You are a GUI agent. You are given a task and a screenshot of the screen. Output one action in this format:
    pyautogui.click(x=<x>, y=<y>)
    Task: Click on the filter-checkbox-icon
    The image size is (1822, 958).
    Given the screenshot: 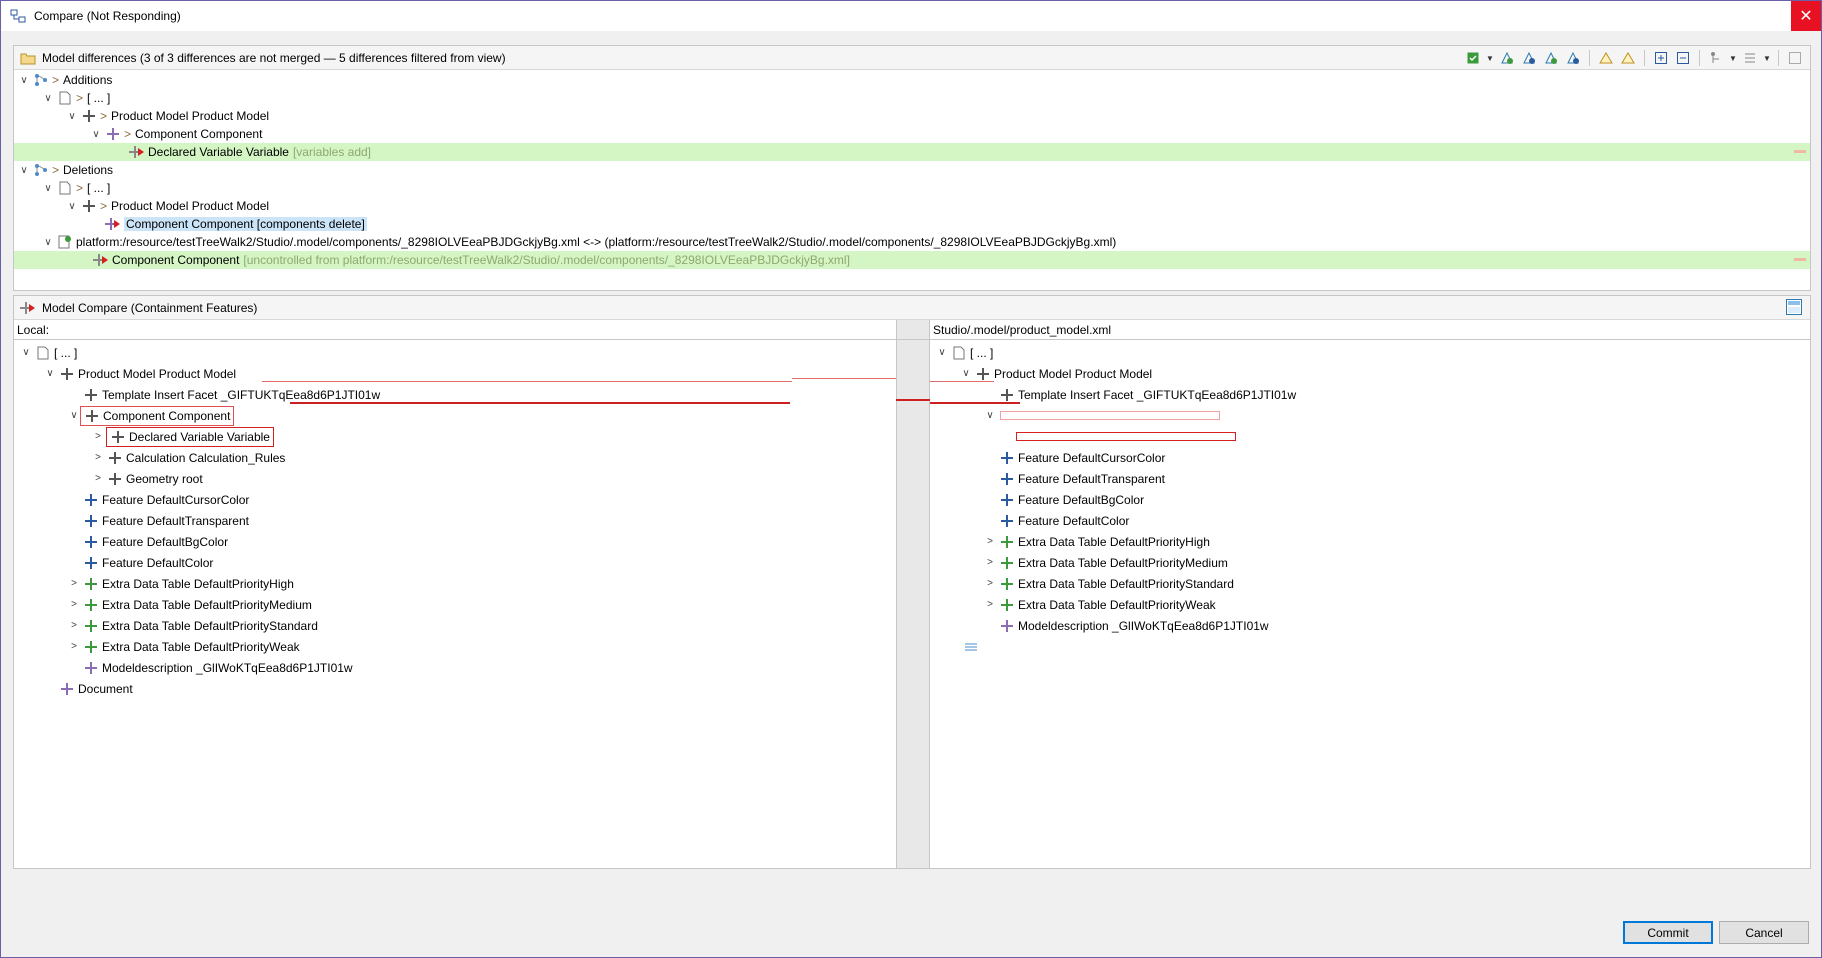 What is the action you would take?
    pyautogui.click(x=1473, y=58)
    